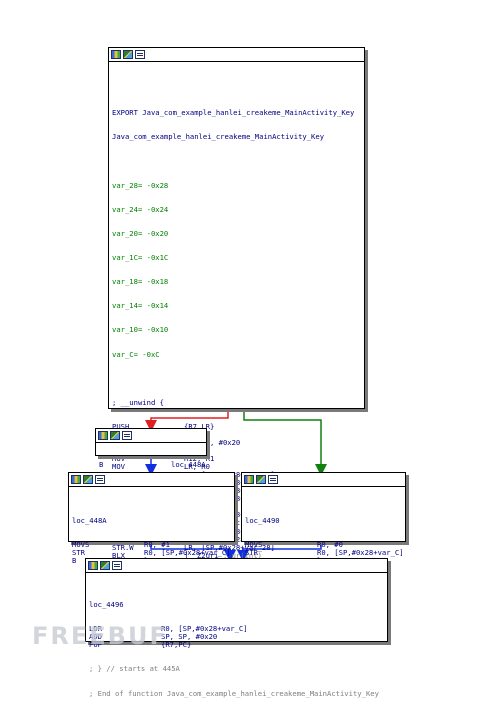 The width and height of the screenshot is (489, 714). Describe the element at coordinates (140, 282) in the screenshot. I see `var-line: var_18= -0x18` at that location.